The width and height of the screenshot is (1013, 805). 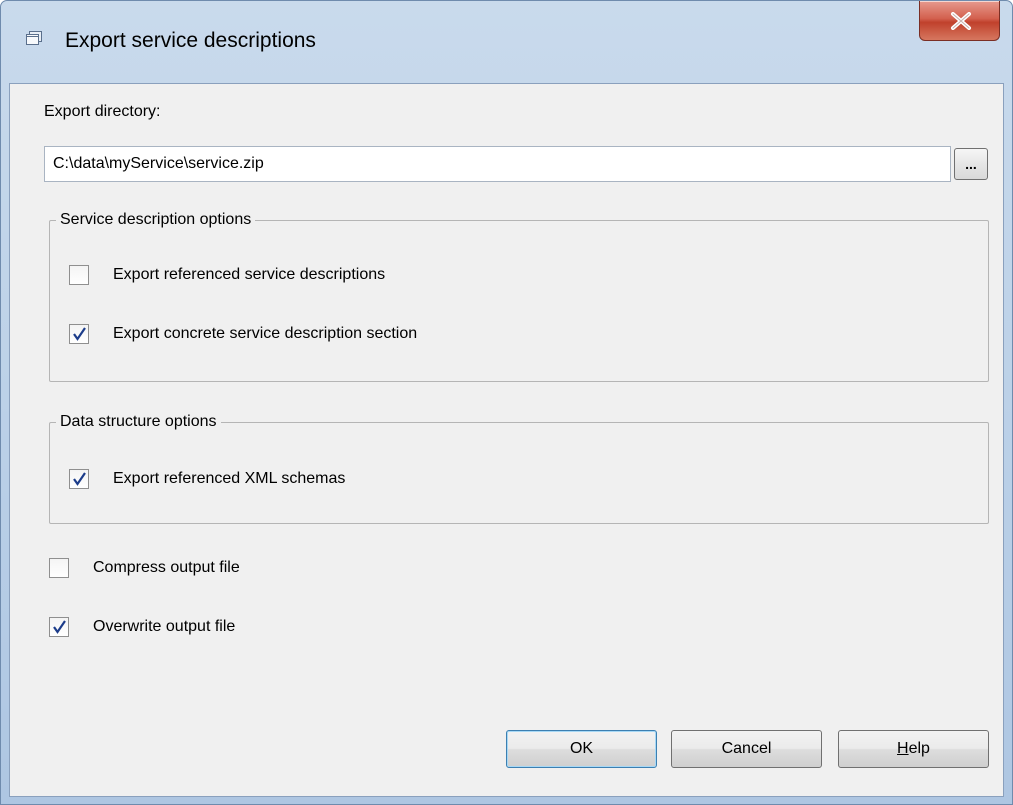 What do you see at coordinates (79, 275) in the screenshot?
I see `export-referenced-service-descriptions-checkbox` at bounding box center [79, 275].